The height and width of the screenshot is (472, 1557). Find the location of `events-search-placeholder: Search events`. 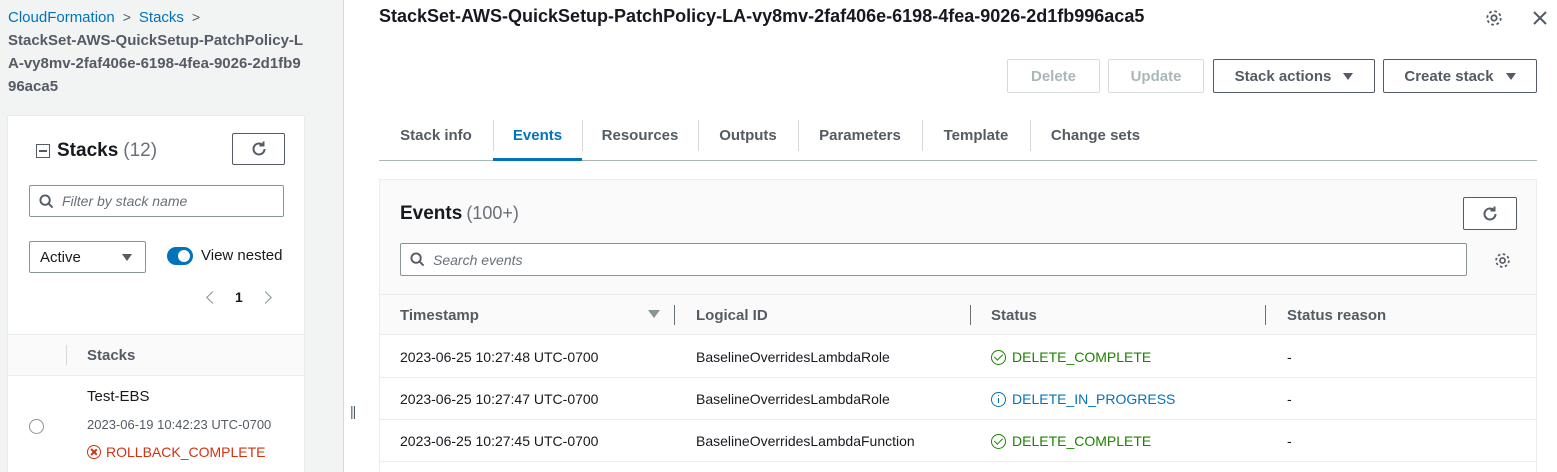

events-search-placeholder: Search events is located at coordinates (478, 259).